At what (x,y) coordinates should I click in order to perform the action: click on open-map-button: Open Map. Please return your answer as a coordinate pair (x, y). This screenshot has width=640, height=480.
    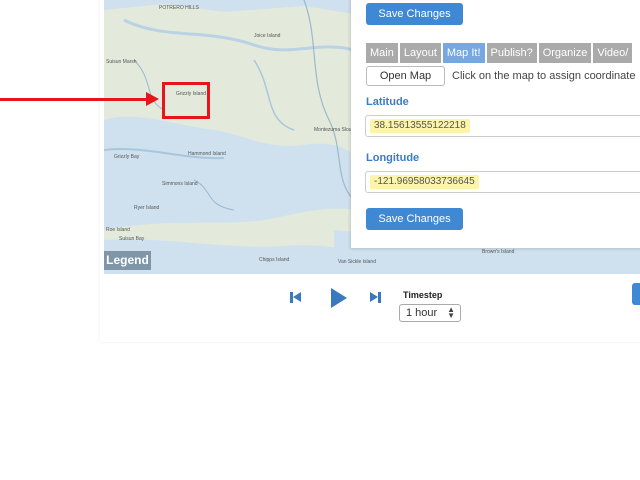
    Looking at the image, I should click on (405, 76).